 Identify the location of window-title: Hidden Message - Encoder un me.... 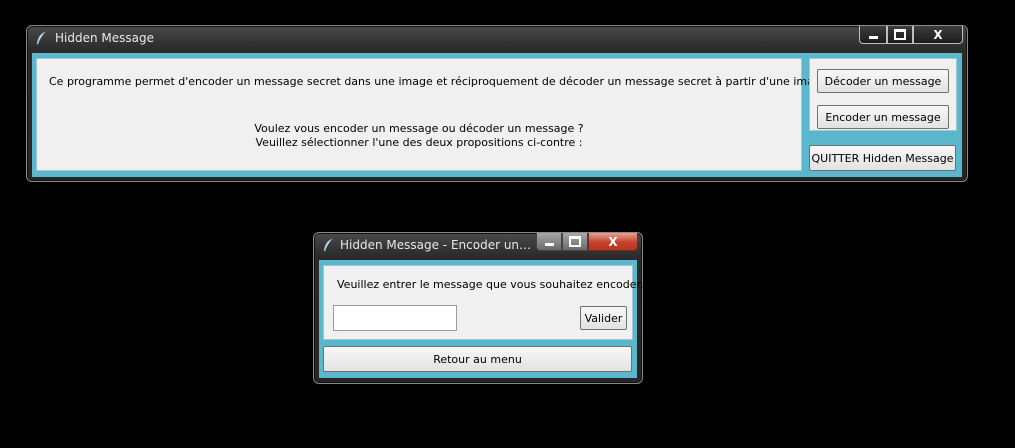
(437, 245).